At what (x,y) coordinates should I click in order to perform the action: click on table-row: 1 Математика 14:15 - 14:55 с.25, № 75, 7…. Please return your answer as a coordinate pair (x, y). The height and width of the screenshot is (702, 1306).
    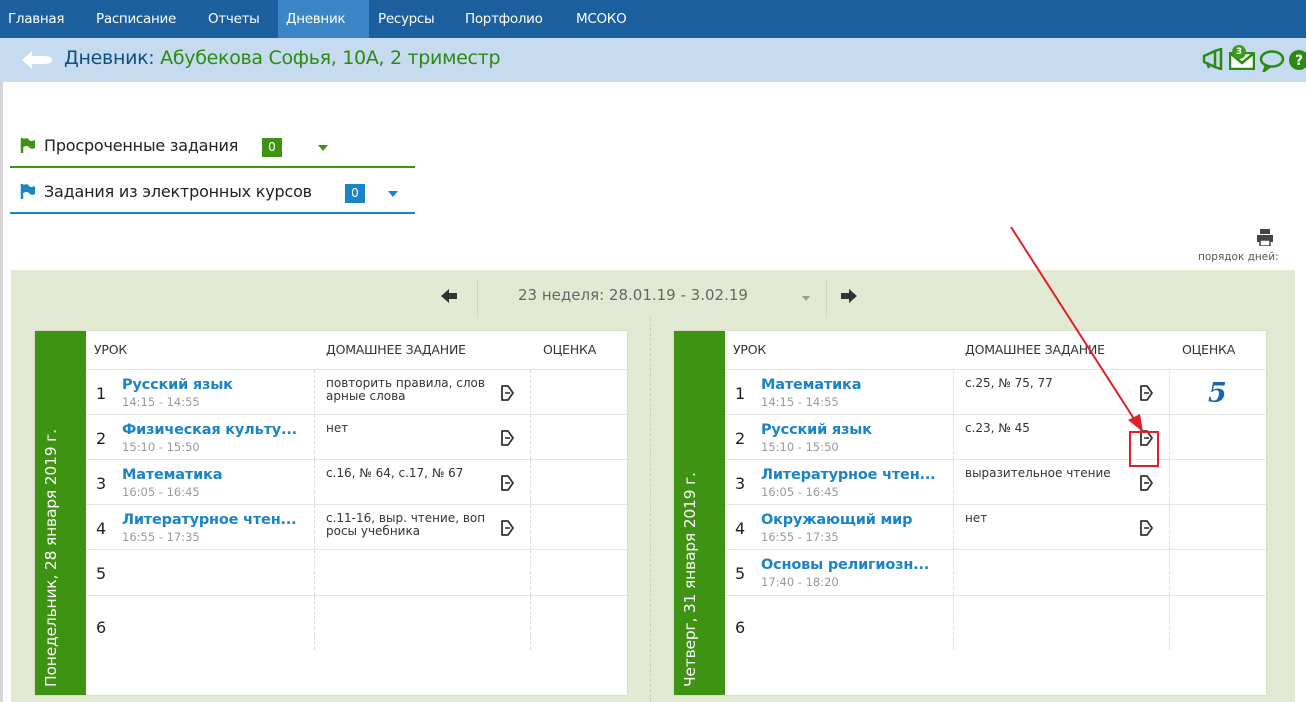
    Looking at the image, I should click on (995, 391).